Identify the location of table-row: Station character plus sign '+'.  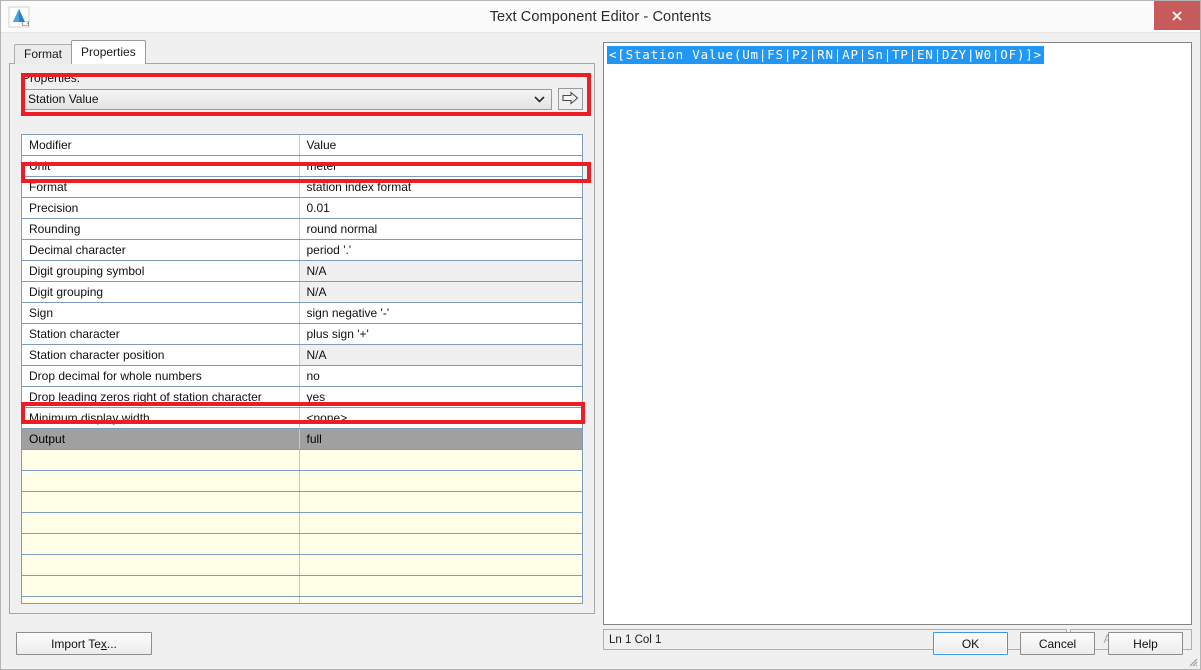
(302, 334).